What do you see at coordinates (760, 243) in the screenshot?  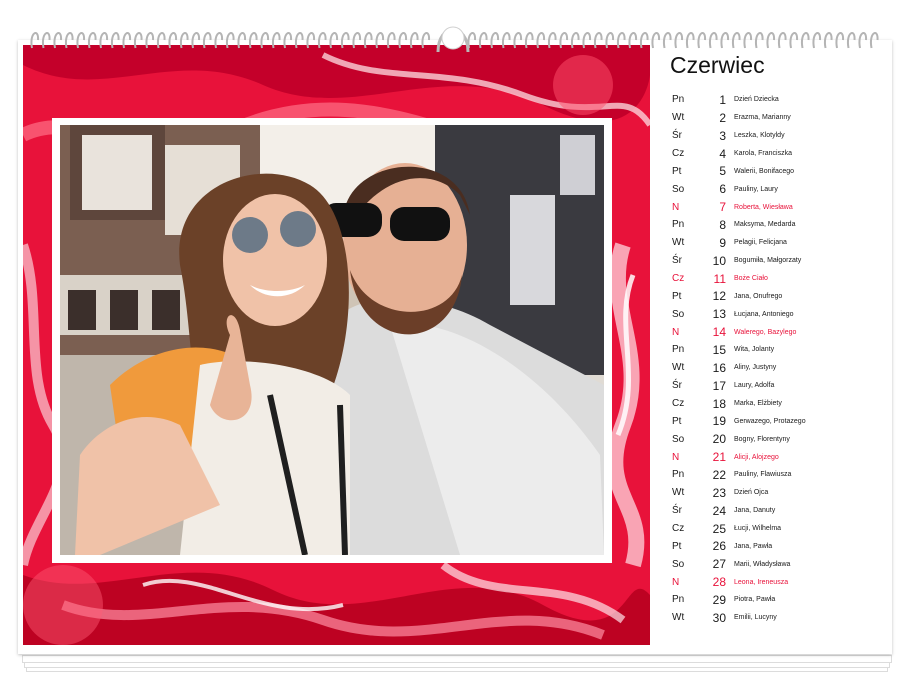 I see `name-day-label: Pelagii, Felicjana` at bounding box center [760, 243].